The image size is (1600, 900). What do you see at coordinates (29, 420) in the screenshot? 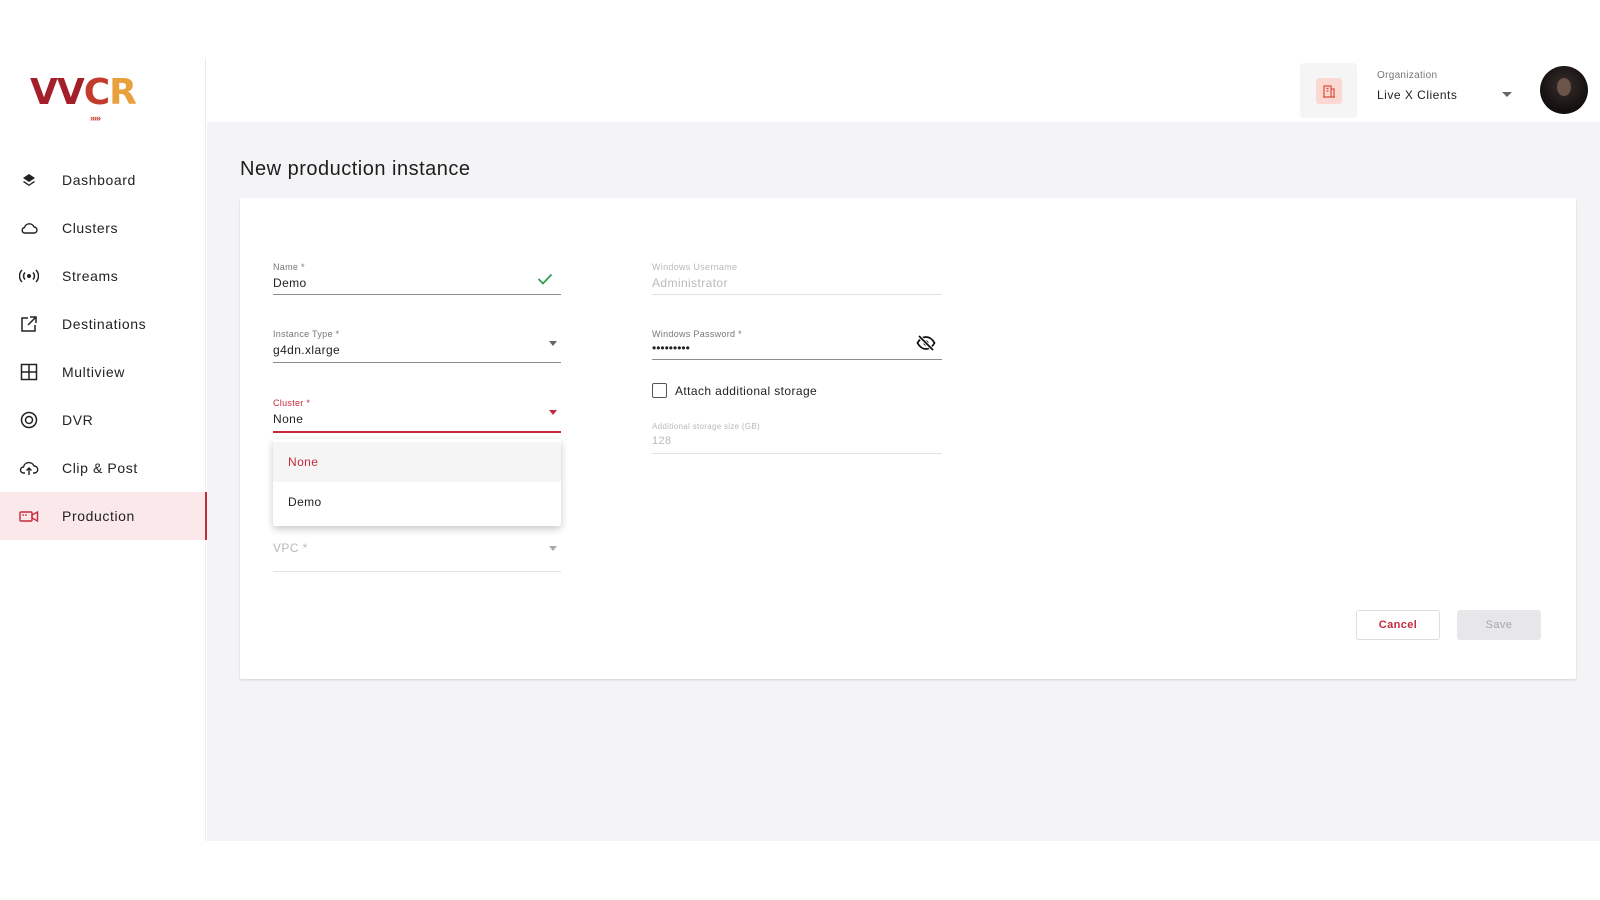
I see `record-icon` at bounding box center [29, 420].